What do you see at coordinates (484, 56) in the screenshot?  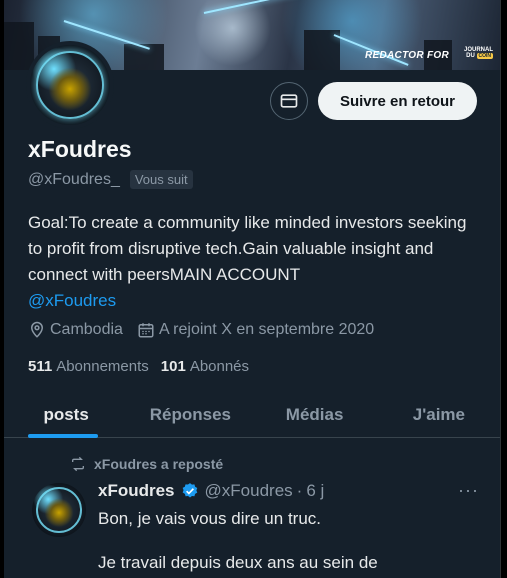 I see `logo-coin-badge: COIN` at bounding box center [484, 56].